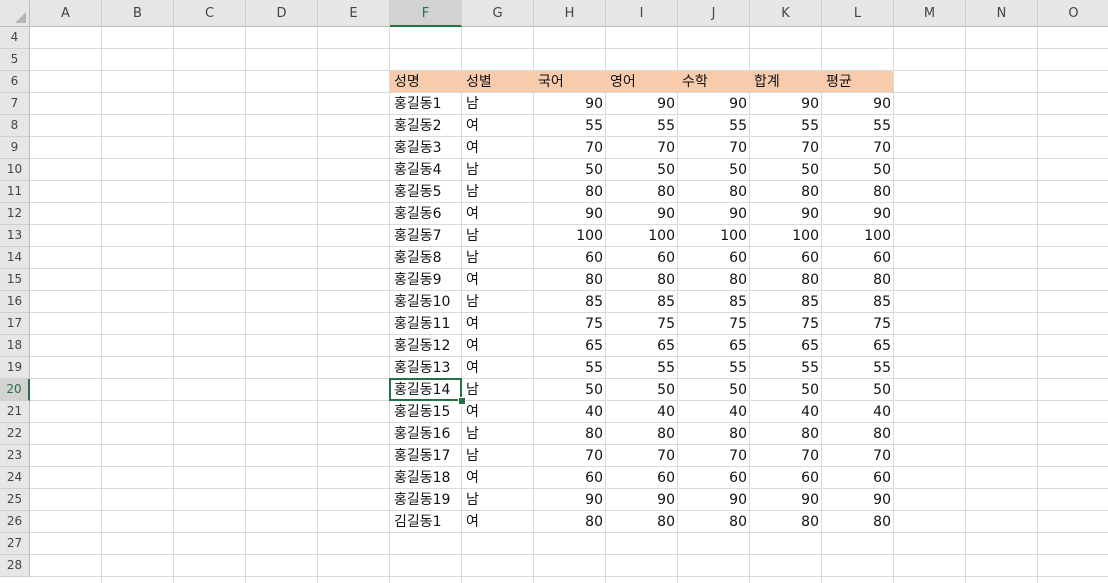 This screenshot has width=1108, height=583. I want to click on row-header-28: 28, so click(15, 566).